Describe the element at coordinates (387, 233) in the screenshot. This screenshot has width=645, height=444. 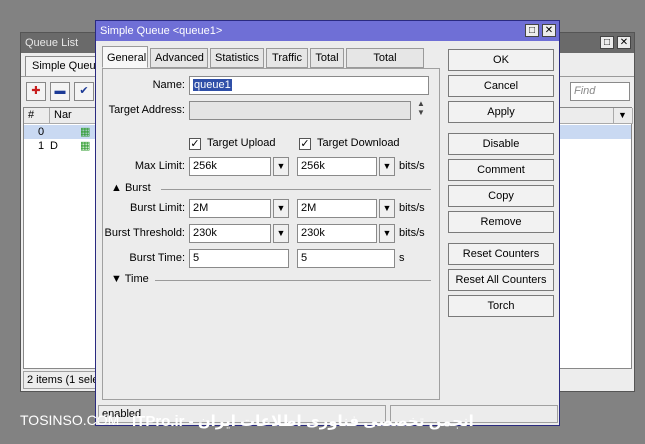
I see `burst-threshold-download-dropdown-icon: ▼` at that location.